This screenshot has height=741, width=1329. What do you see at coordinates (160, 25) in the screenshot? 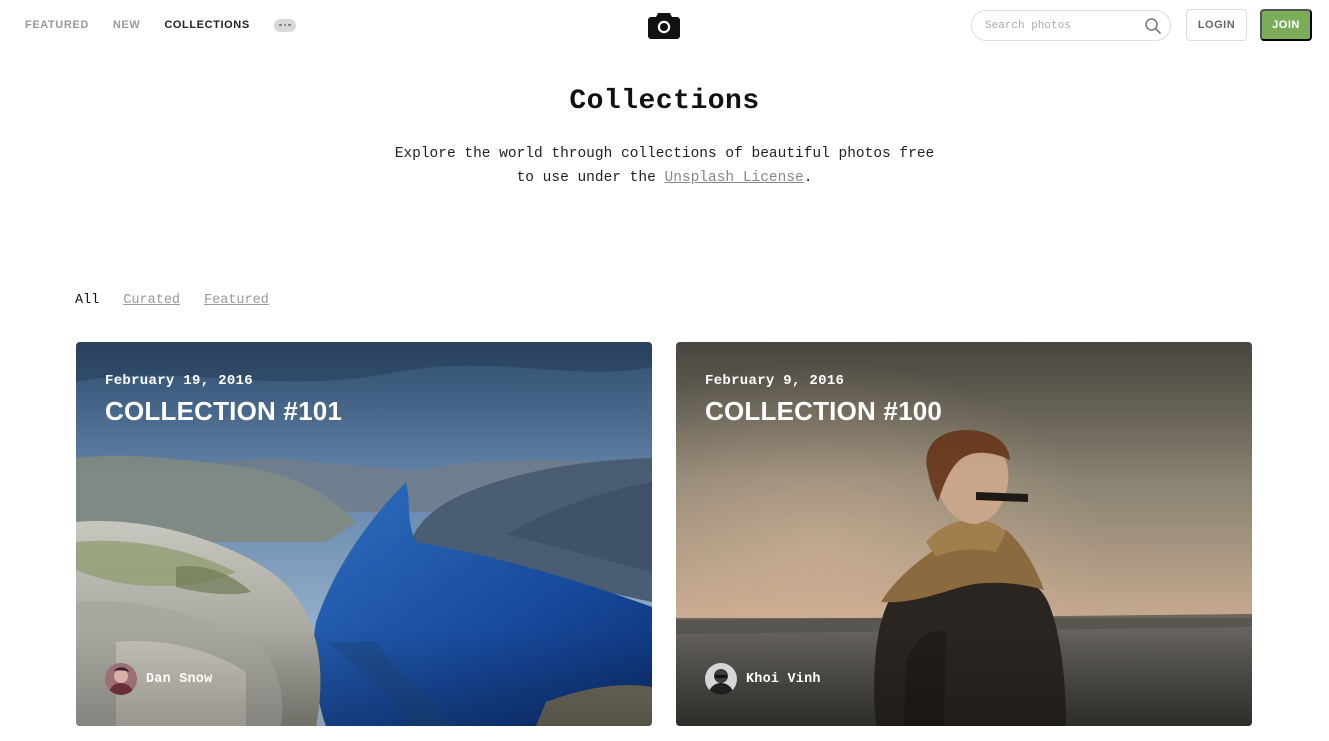
I see `primary-nav: FEATURED NEW COLLECTIONS` at bounding box center [160, 25].